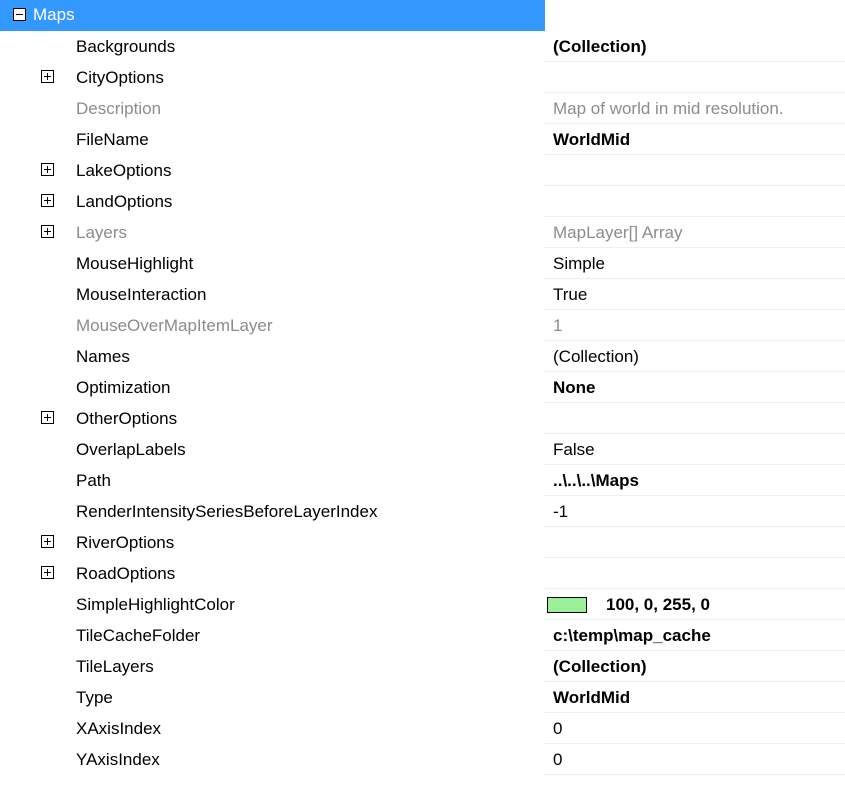 This screenshot has width=845, height=796. What do you see at coordinates (118, 108) in the screenshot?
I see `property-name: Description` at bounding box center [118, 108].